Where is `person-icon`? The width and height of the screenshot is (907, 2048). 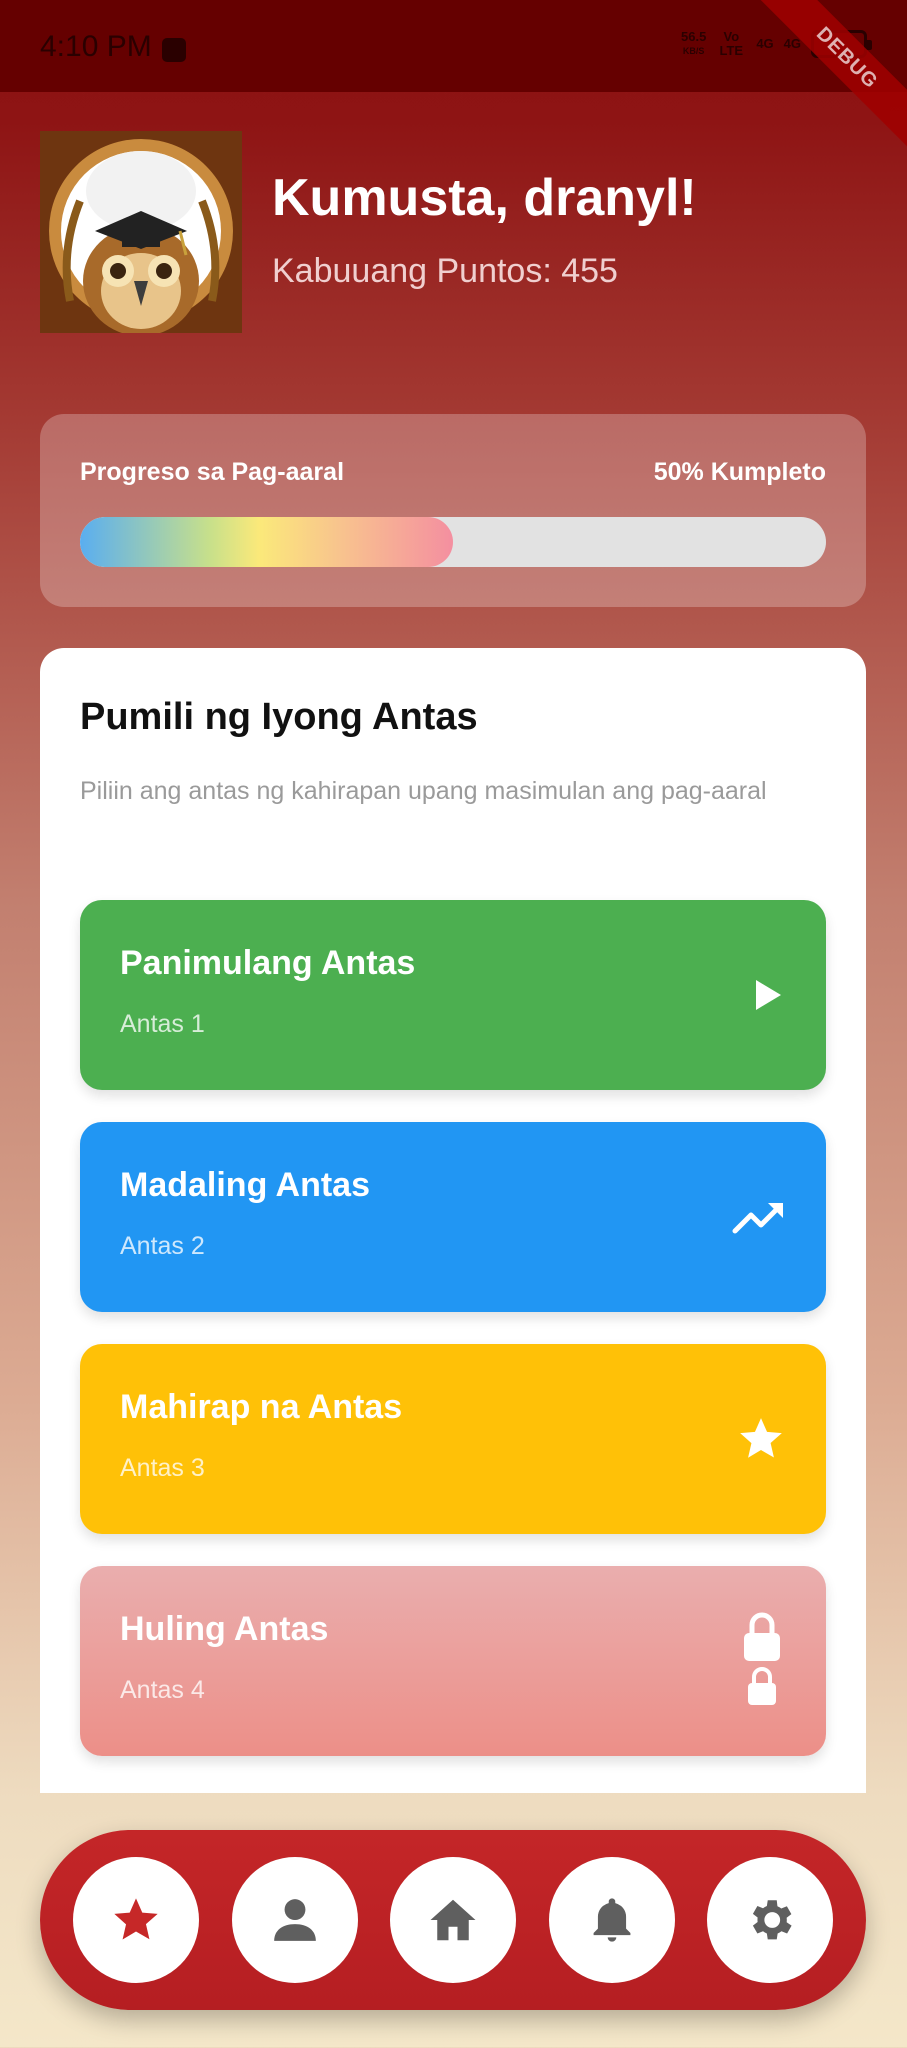
person-icon is located at coordinates (295, 1920).